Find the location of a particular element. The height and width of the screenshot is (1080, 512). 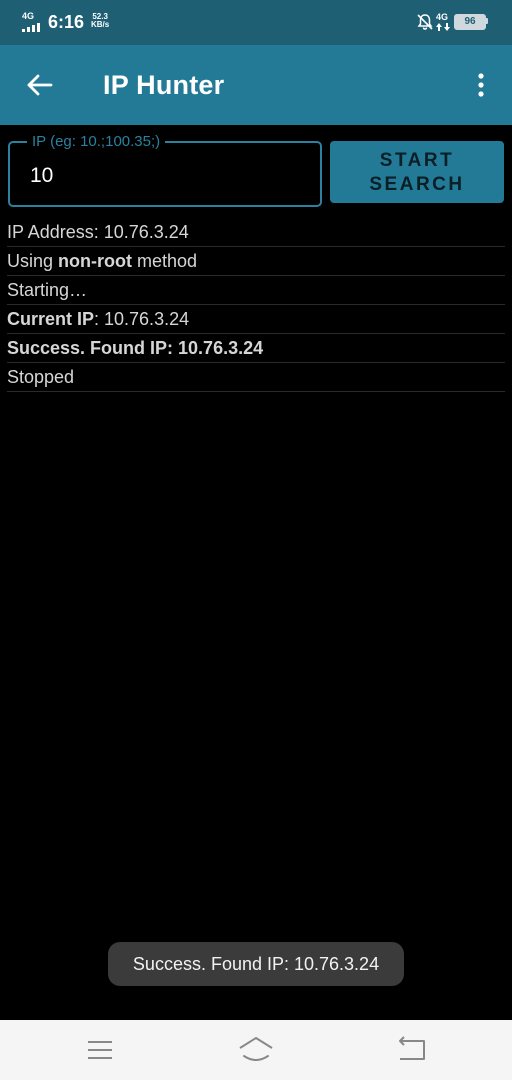

mobile-data-label: 4G is located at coordinates (442, 17).